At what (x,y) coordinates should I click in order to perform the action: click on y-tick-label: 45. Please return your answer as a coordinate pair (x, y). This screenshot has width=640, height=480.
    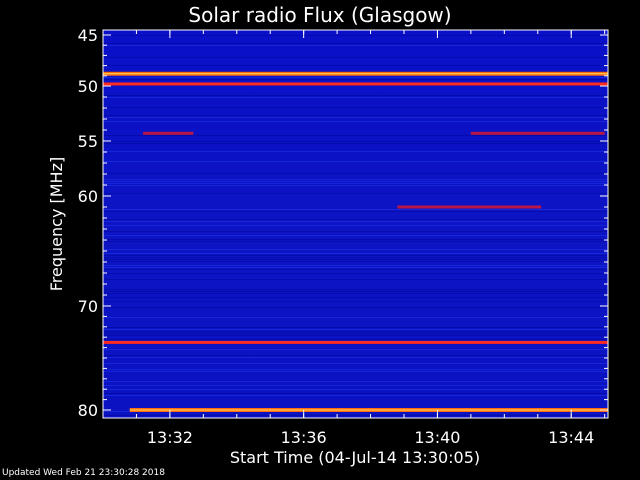
    Looking at the image, I should click on (88, 35).